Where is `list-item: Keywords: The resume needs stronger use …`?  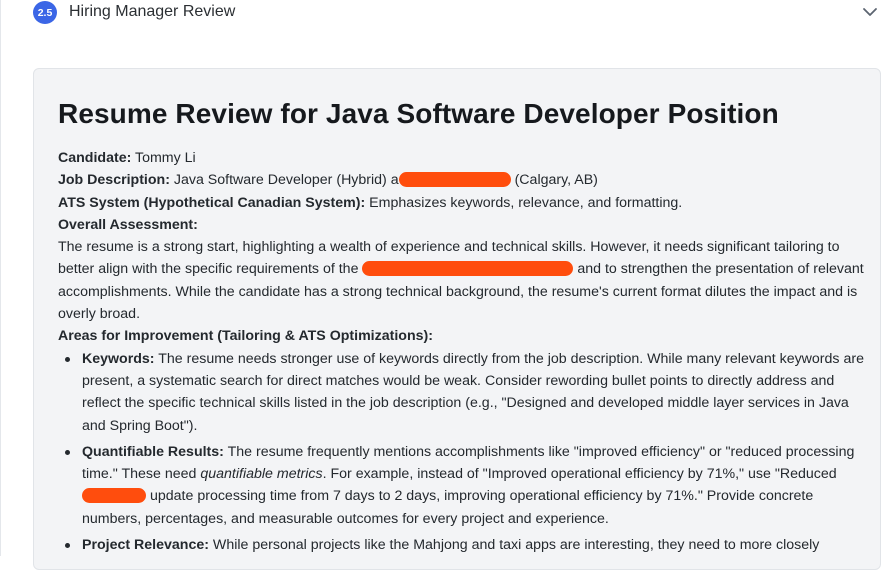 list-item: Keywords: The resume needs stronger use … is located at coordinates (464, 392).